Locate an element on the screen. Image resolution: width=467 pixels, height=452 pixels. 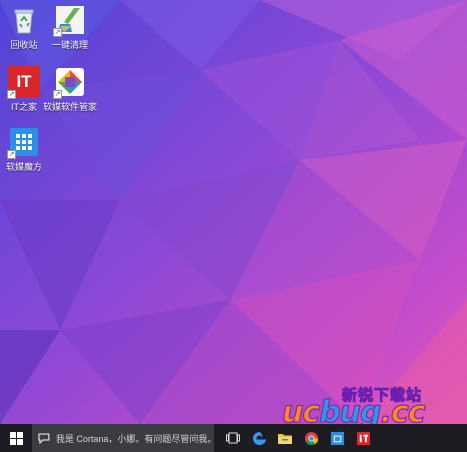
cortana-placeholder: 我是 Cortana，小娜。有问题尽管问我。 is located at coordinates (134, 438).